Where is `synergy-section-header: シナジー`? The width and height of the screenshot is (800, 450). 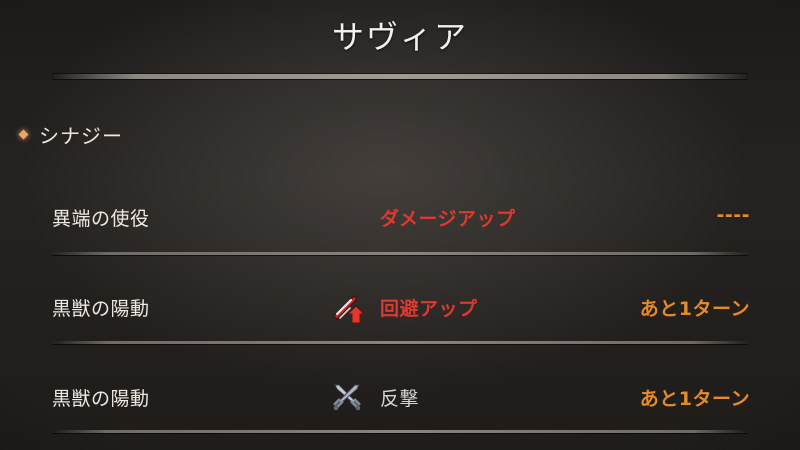 synergy-section-header: シナジー is located at coordinates (70, 134).